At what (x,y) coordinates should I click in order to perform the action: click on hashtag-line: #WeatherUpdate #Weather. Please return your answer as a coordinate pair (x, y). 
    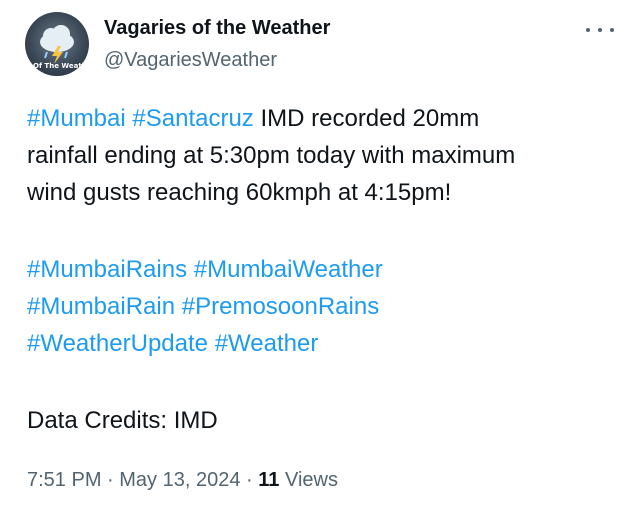
    Looking at the image, I should click on (327, 343).